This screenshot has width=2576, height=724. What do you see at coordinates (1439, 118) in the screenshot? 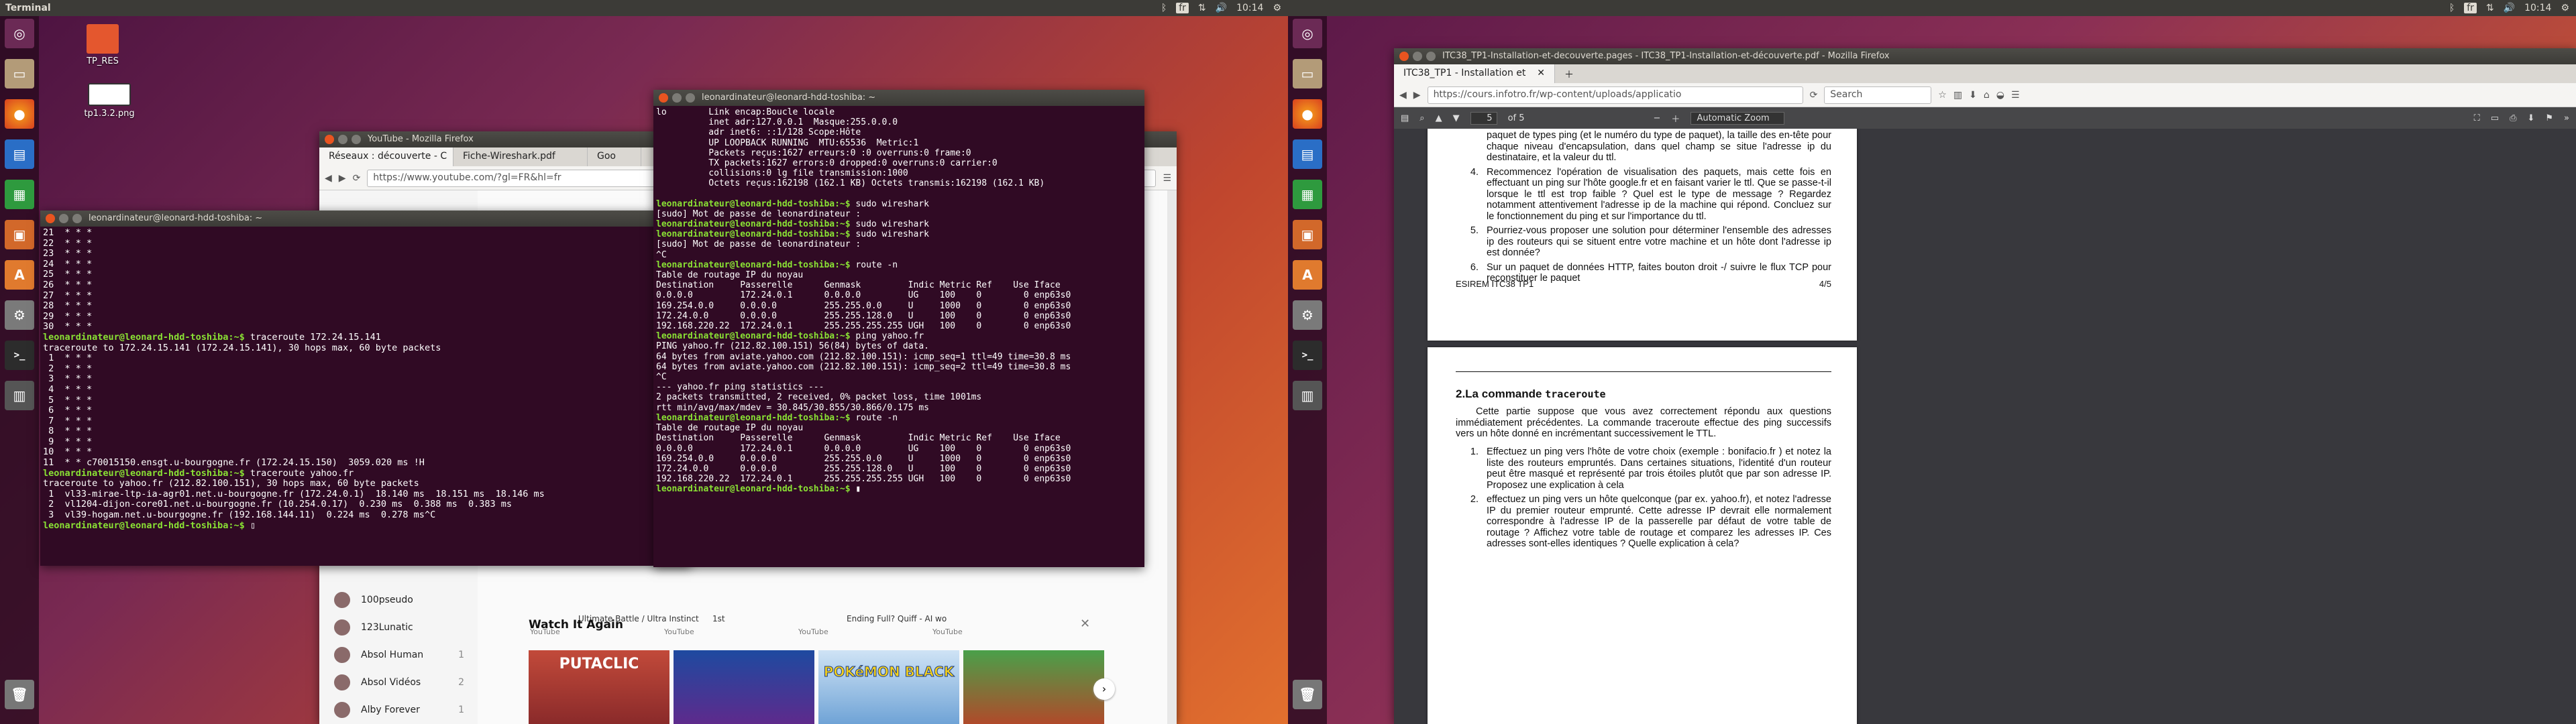
I see `prev-page-icon: ▲` at bounding box center [1439, 118].